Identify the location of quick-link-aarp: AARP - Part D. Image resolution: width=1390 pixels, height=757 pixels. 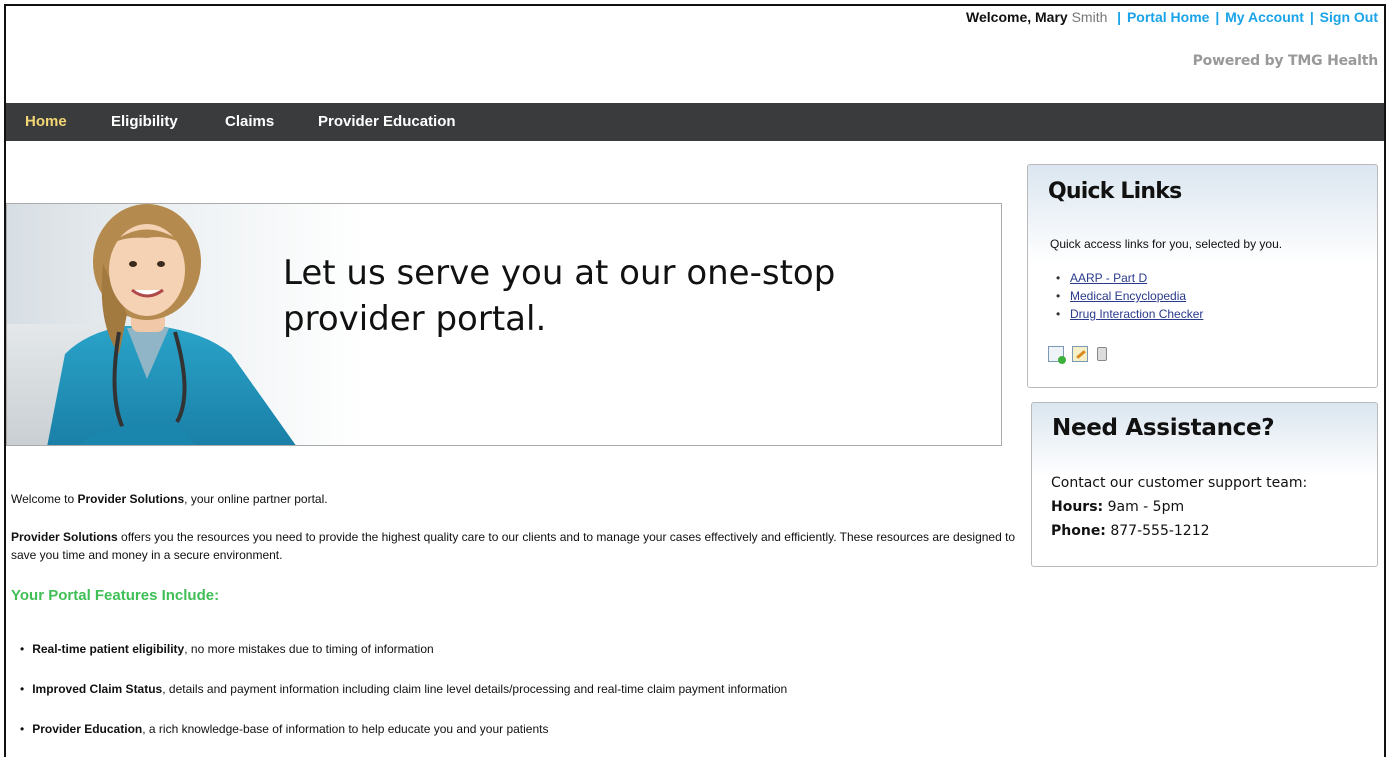
(1108, 278).